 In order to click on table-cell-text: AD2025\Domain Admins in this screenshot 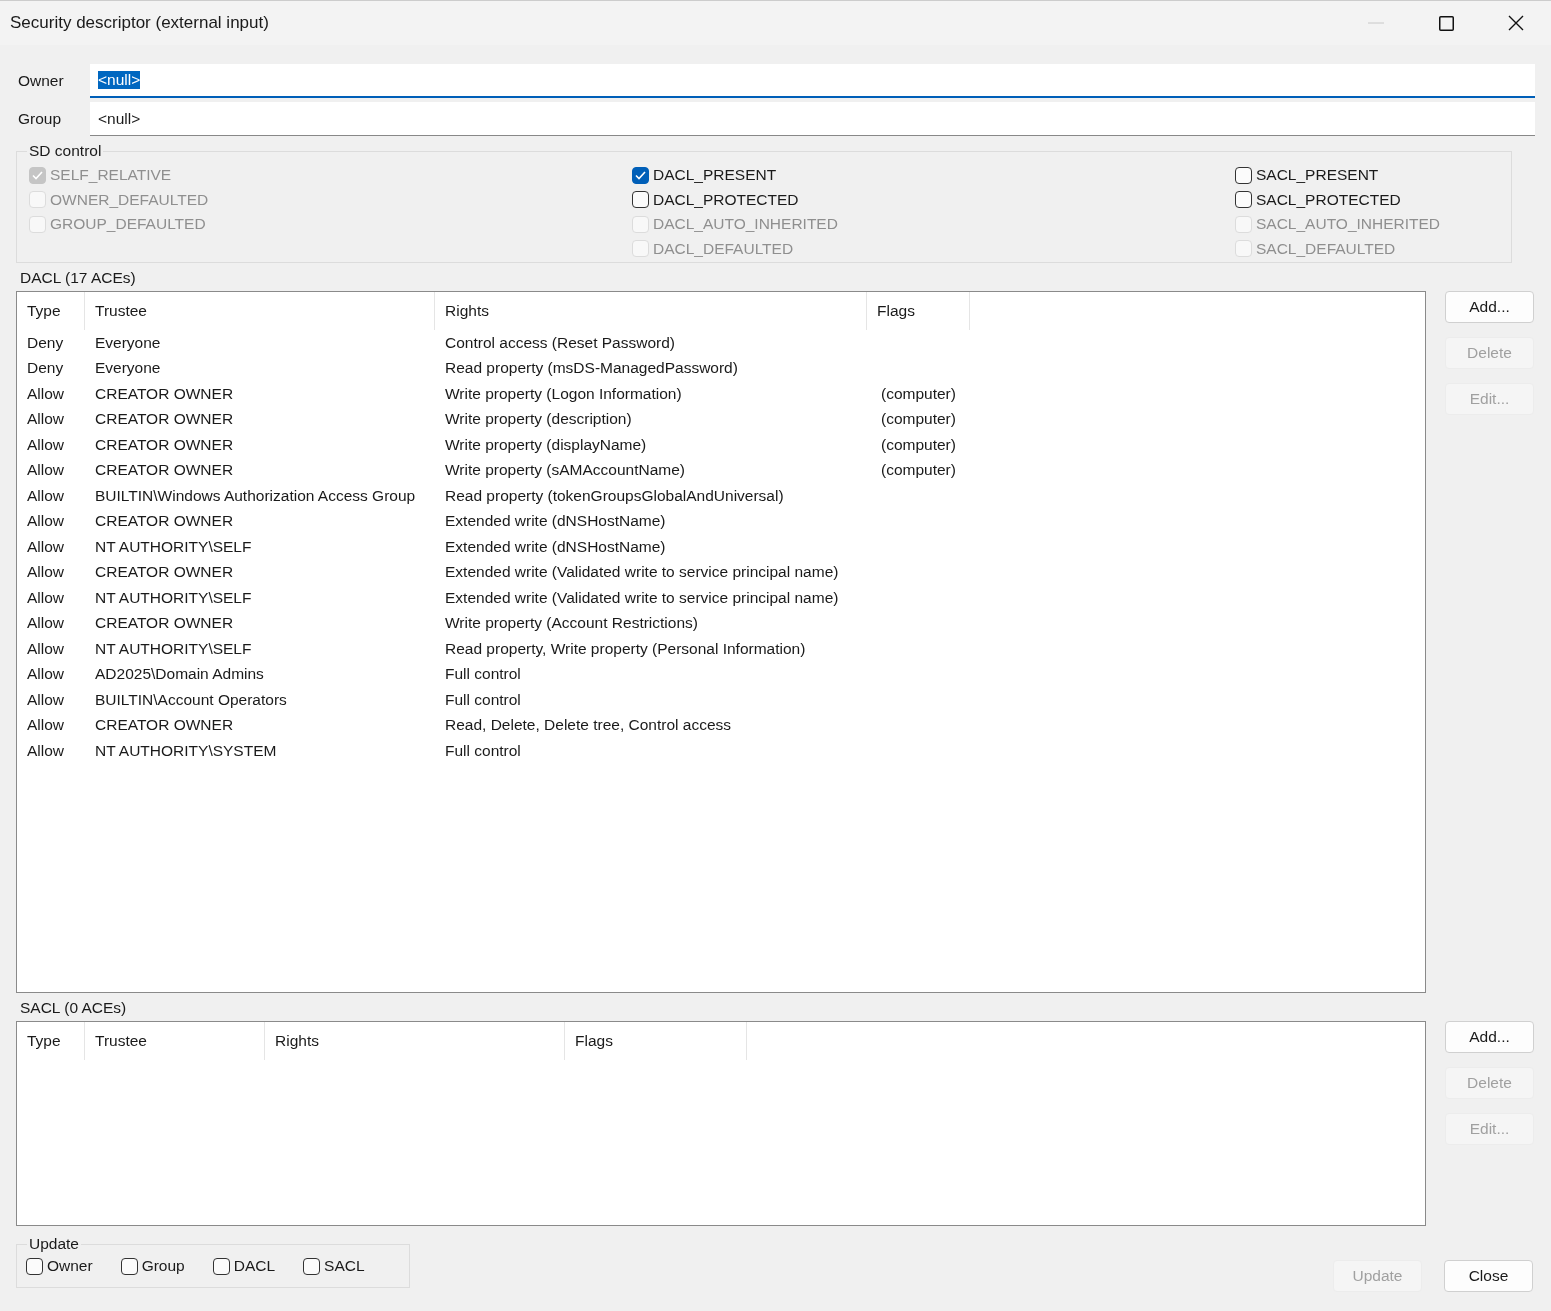, I will do `click(179, 674)`.